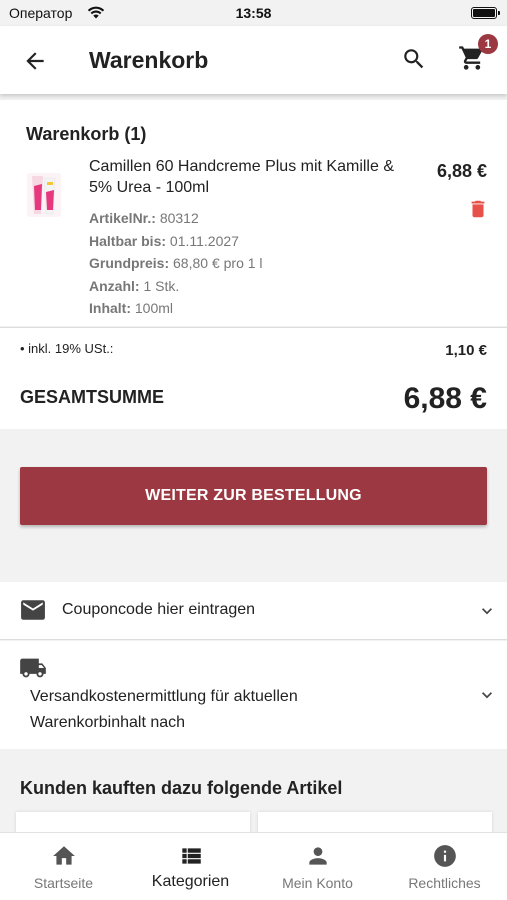 The image size is (507, 900). Describe the element at coordinates (444, 856) in the screenshot. I see `info-icon` at that location.